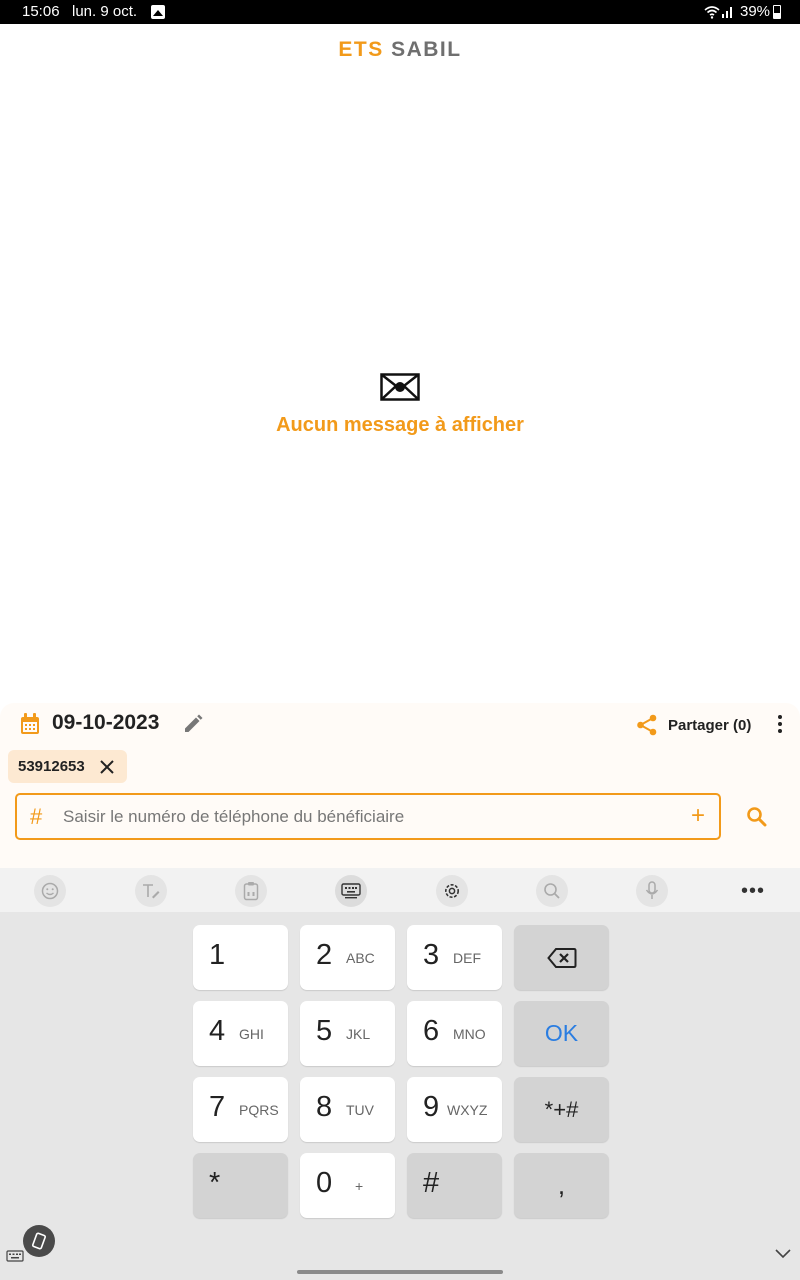  I want to click on chevron-down-icon, so click(783, 1254).